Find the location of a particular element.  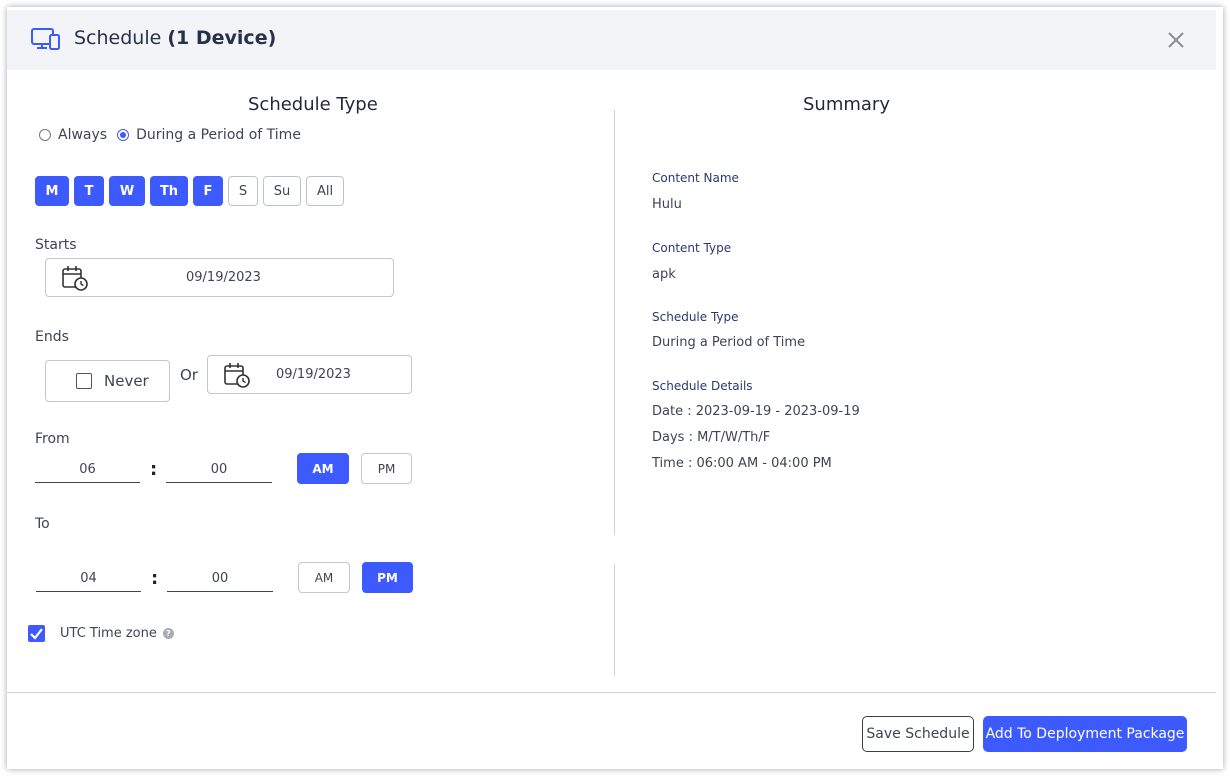

radio-always-label: Always is located at coordinates (83, 135).